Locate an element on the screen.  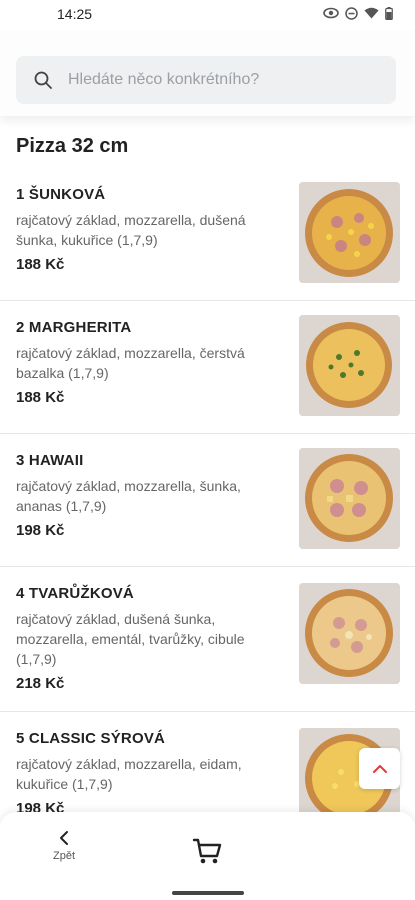
search-header is located at coordinates (207, 73).